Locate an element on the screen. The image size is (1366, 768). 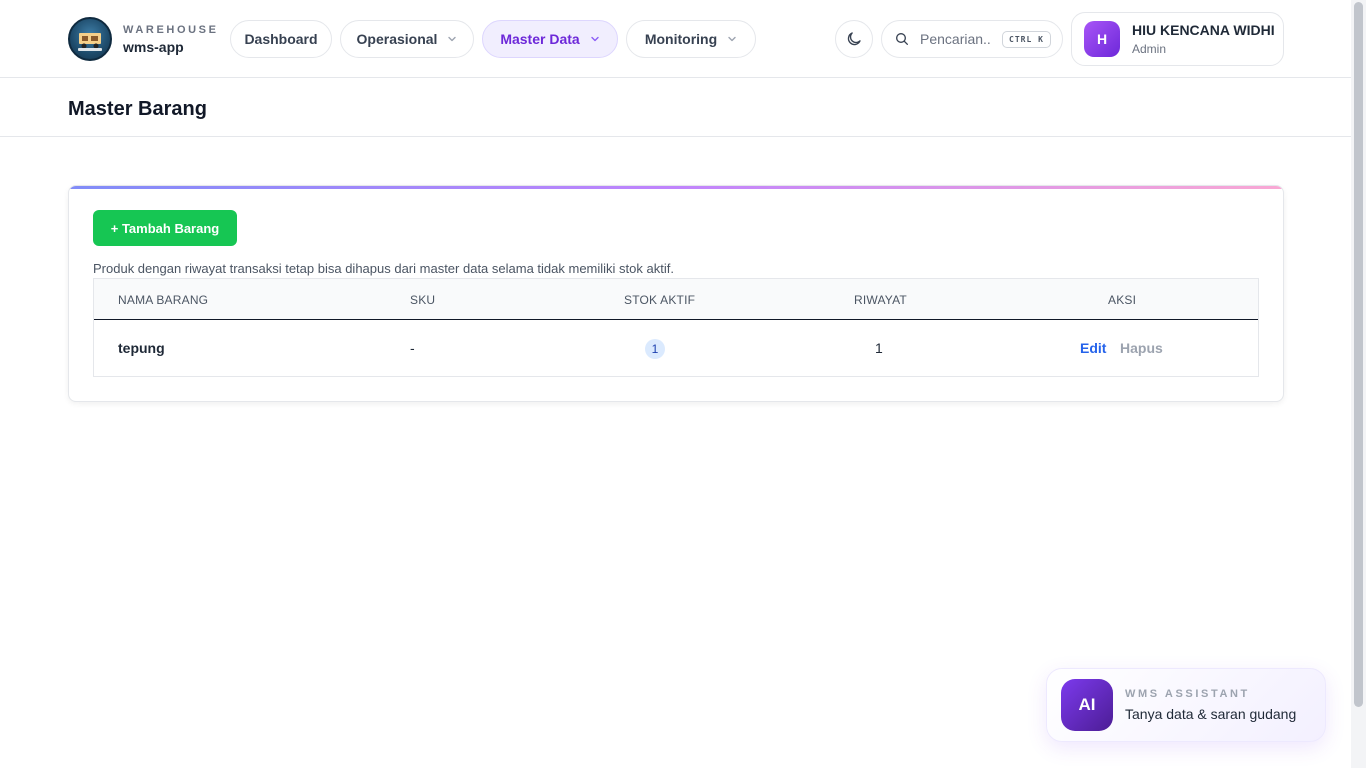
scrollbar-thumb is located at coordinates (1358, 354).